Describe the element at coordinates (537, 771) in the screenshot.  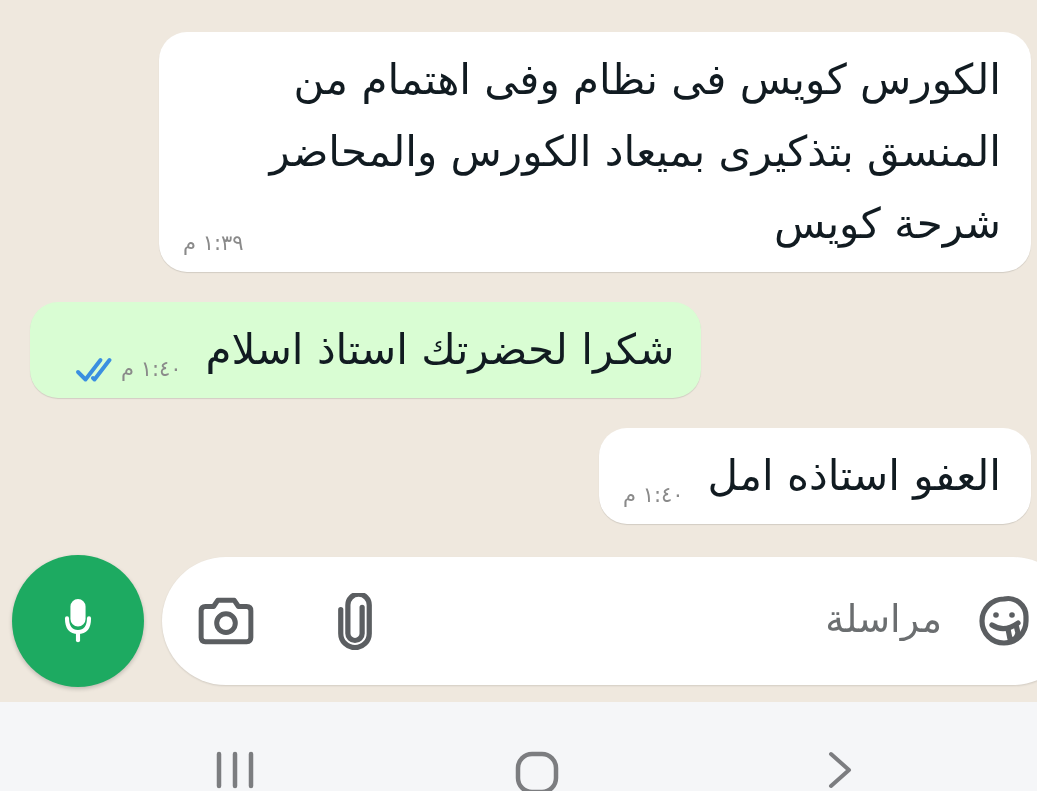
I see `home-icon` at that location.